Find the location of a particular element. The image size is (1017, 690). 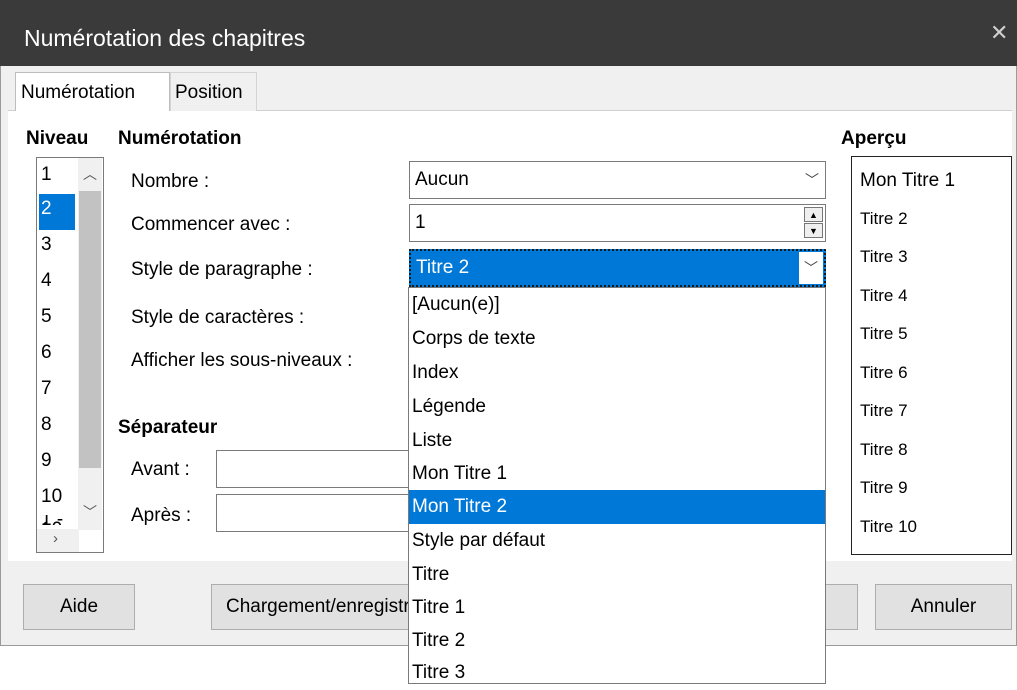

level-item-7: 7 is located at coordinates (57, 392).